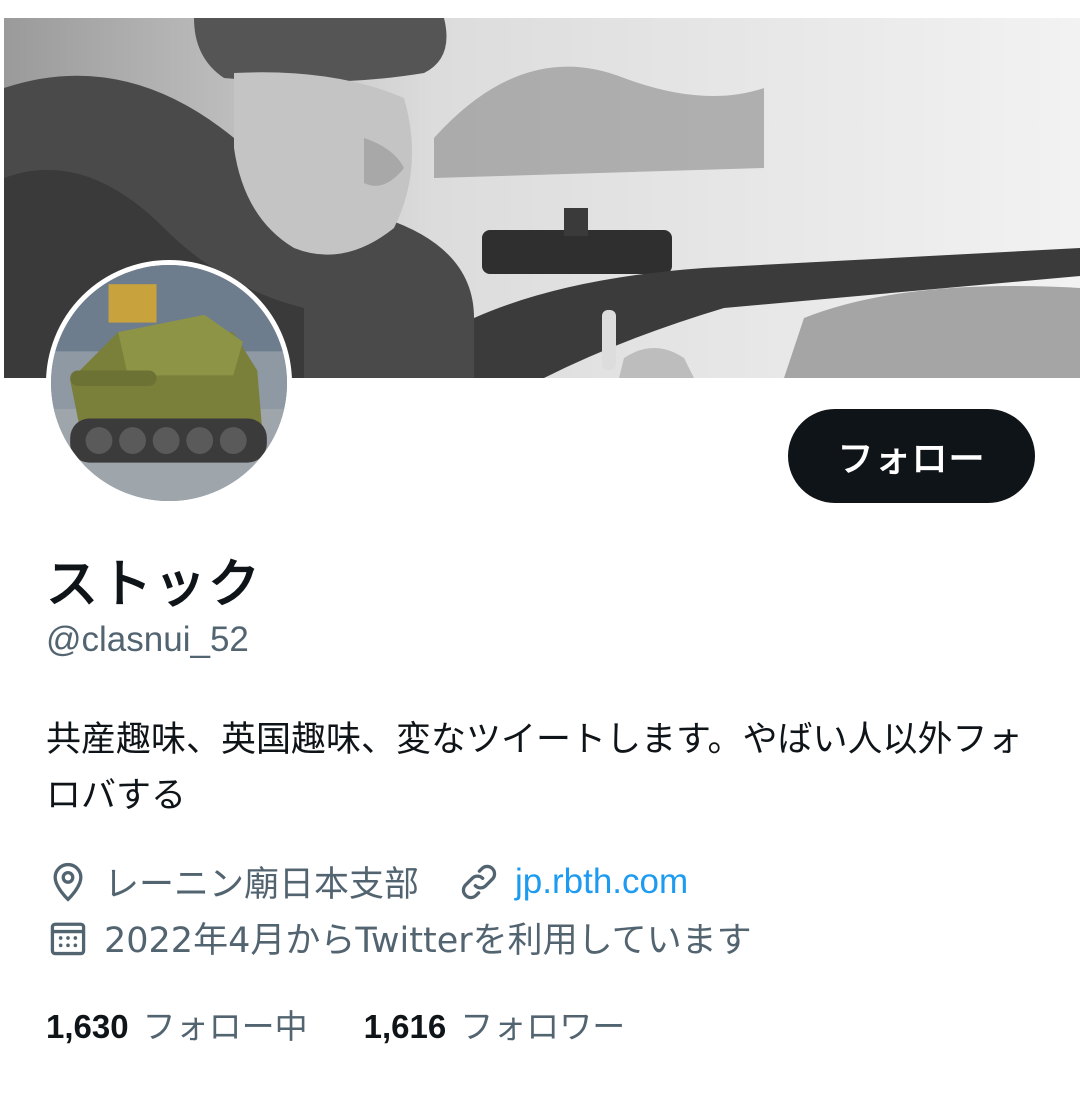  What do you see at coordinates (68, 882) in the screenshot?
I see `location-pin-icon` at bounding box center [68, 882].